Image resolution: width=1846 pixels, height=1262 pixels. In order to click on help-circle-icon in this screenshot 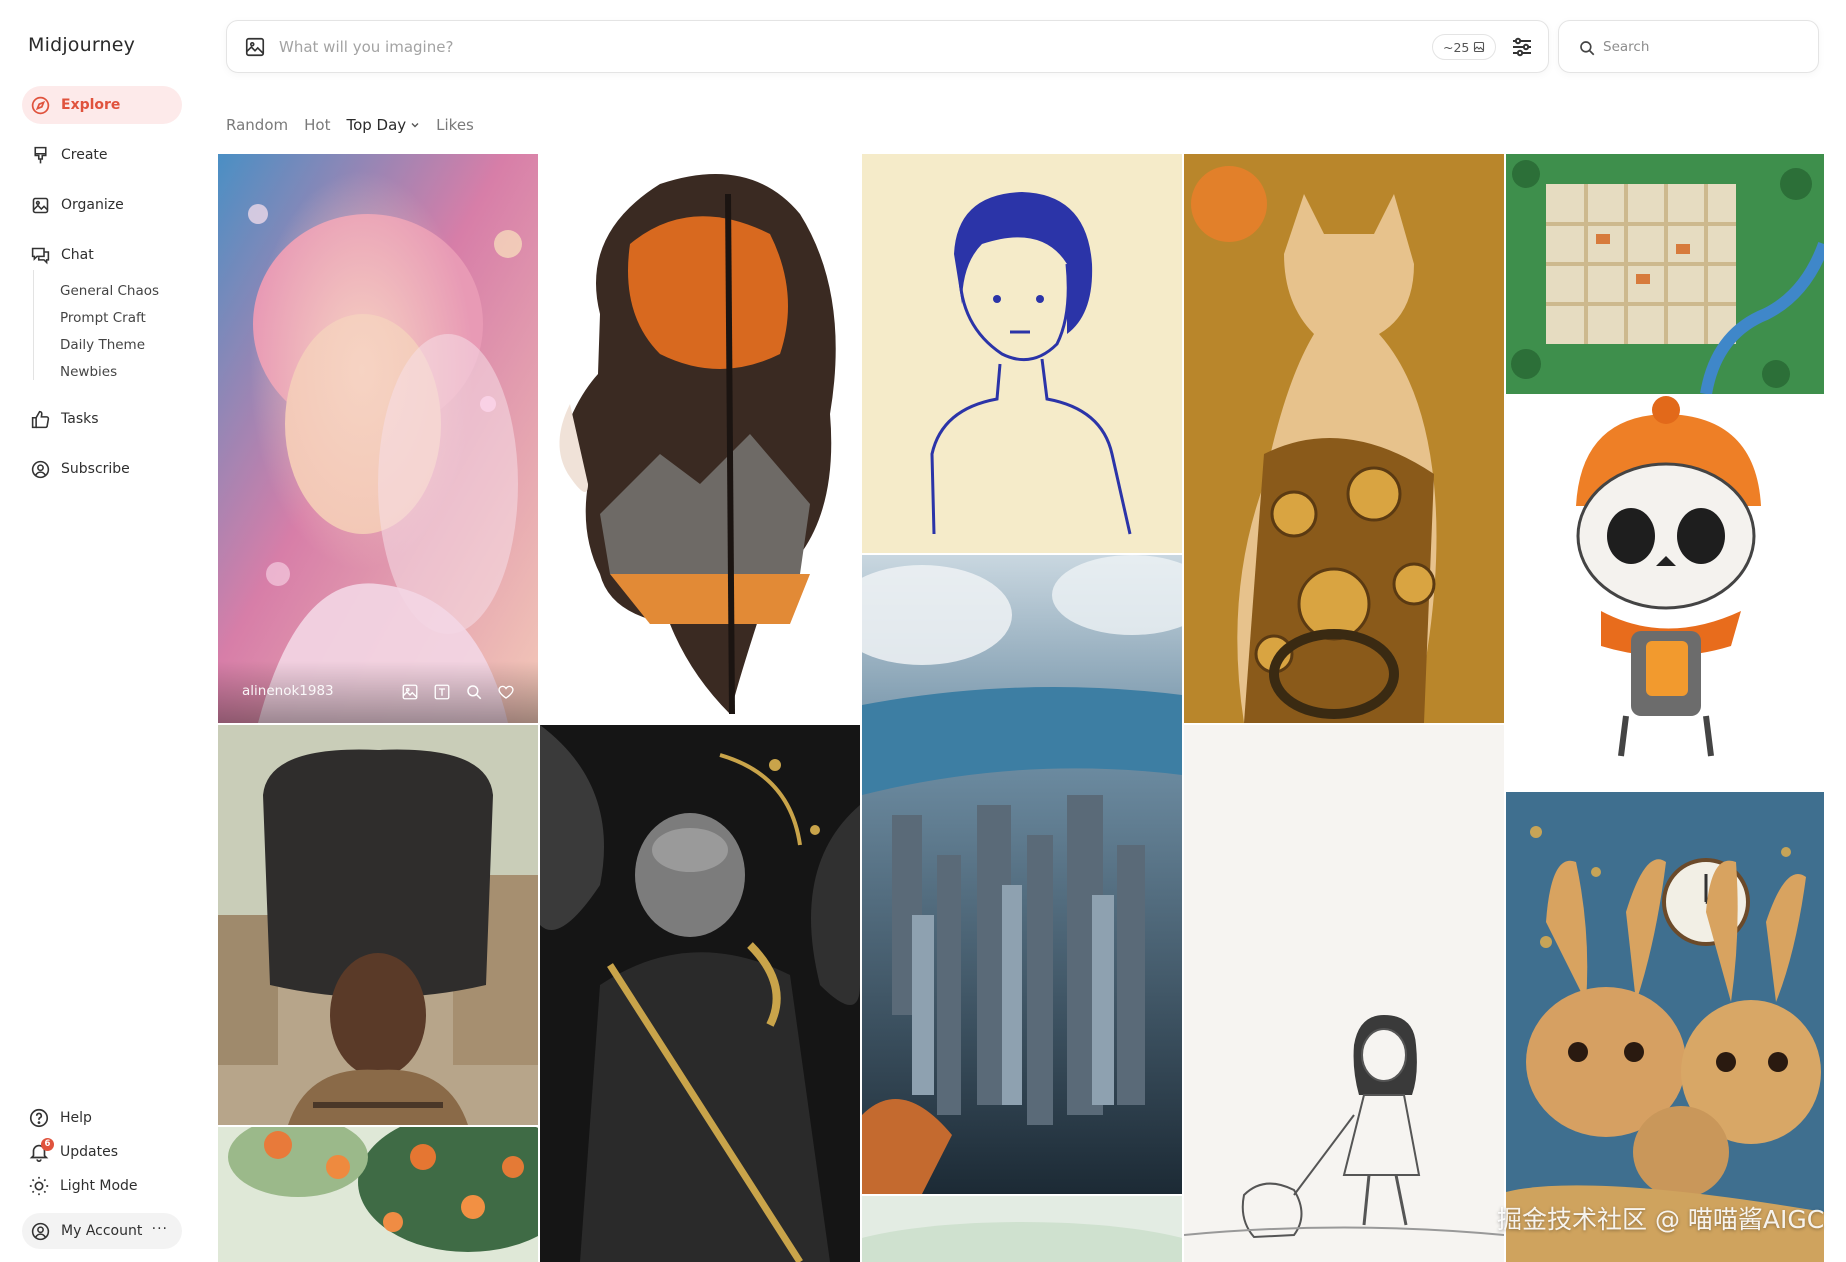, I will do `click(39, 1118)`.